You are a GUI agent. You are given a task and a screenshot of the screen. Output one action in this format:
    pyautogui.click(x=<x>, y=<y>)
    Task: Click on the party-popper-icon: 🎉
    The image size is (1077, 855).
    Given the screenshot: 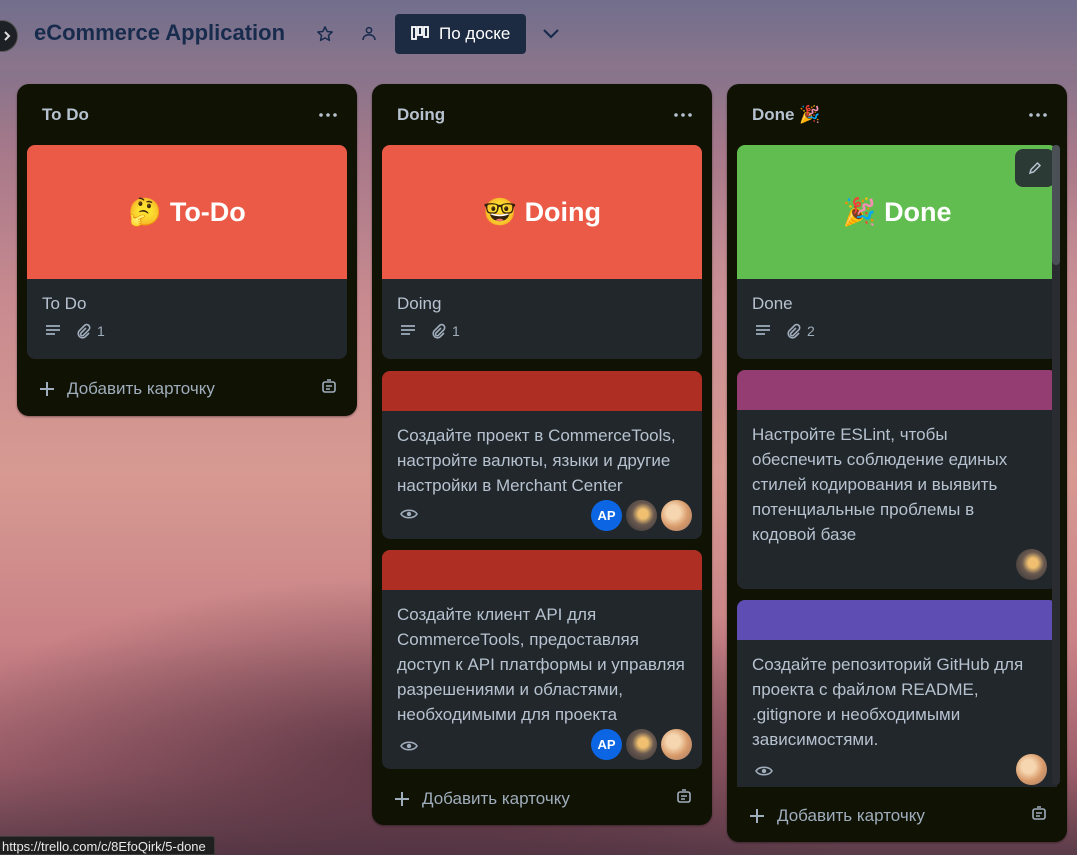 What is the action you would take?
    pyautogui.click(x=859, y=212)
    